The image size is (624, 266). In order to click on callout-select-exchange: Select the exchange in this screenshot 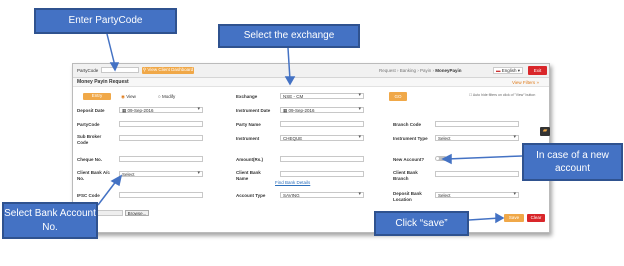, I will do `click(289, 36)`.